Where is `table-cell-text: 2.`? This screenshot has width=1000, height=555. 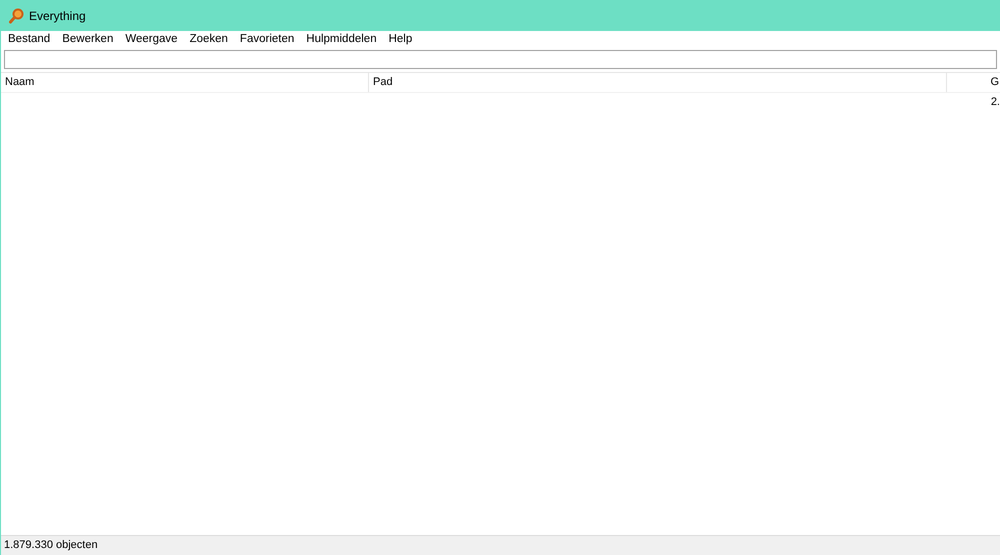
table-cell-text: 2. is located at coordinates (995, 102).